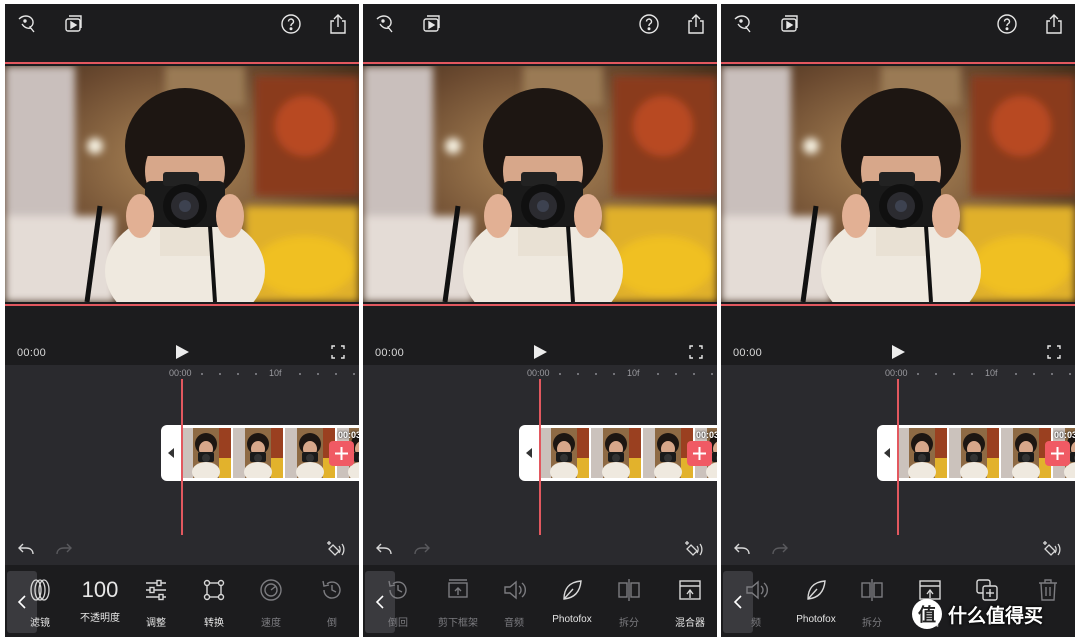 This screenshot has height=641, width=1080. I want to click on tool-adjust: 调整, so click(156, 603).